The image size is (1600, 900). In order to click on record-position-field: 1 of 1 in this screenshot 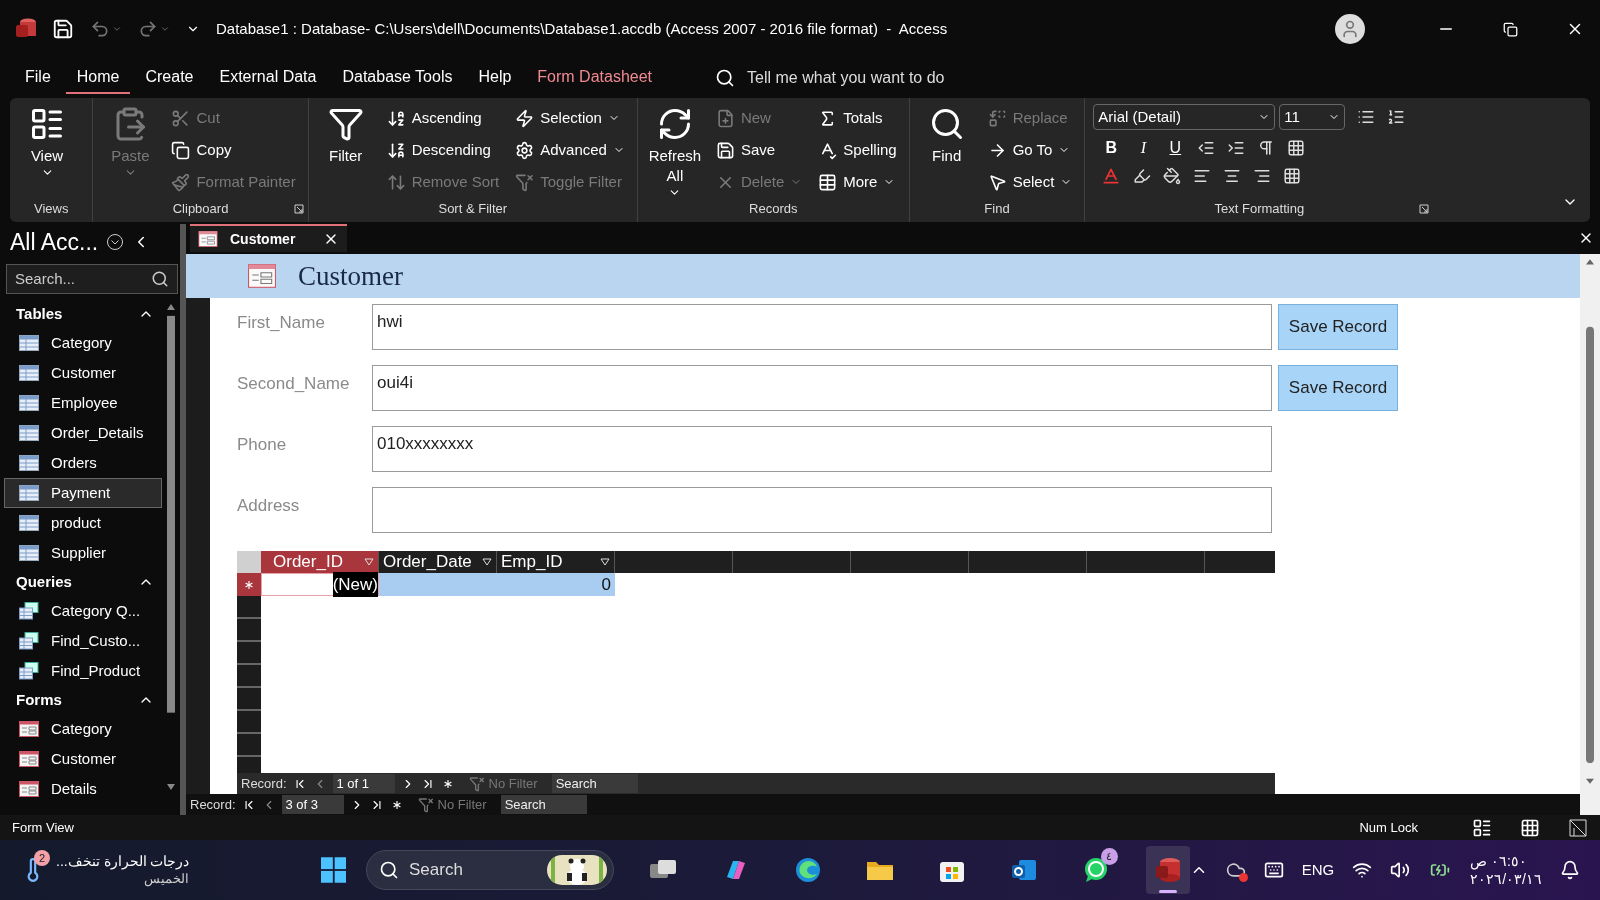, I will do `click(363, 783)`.